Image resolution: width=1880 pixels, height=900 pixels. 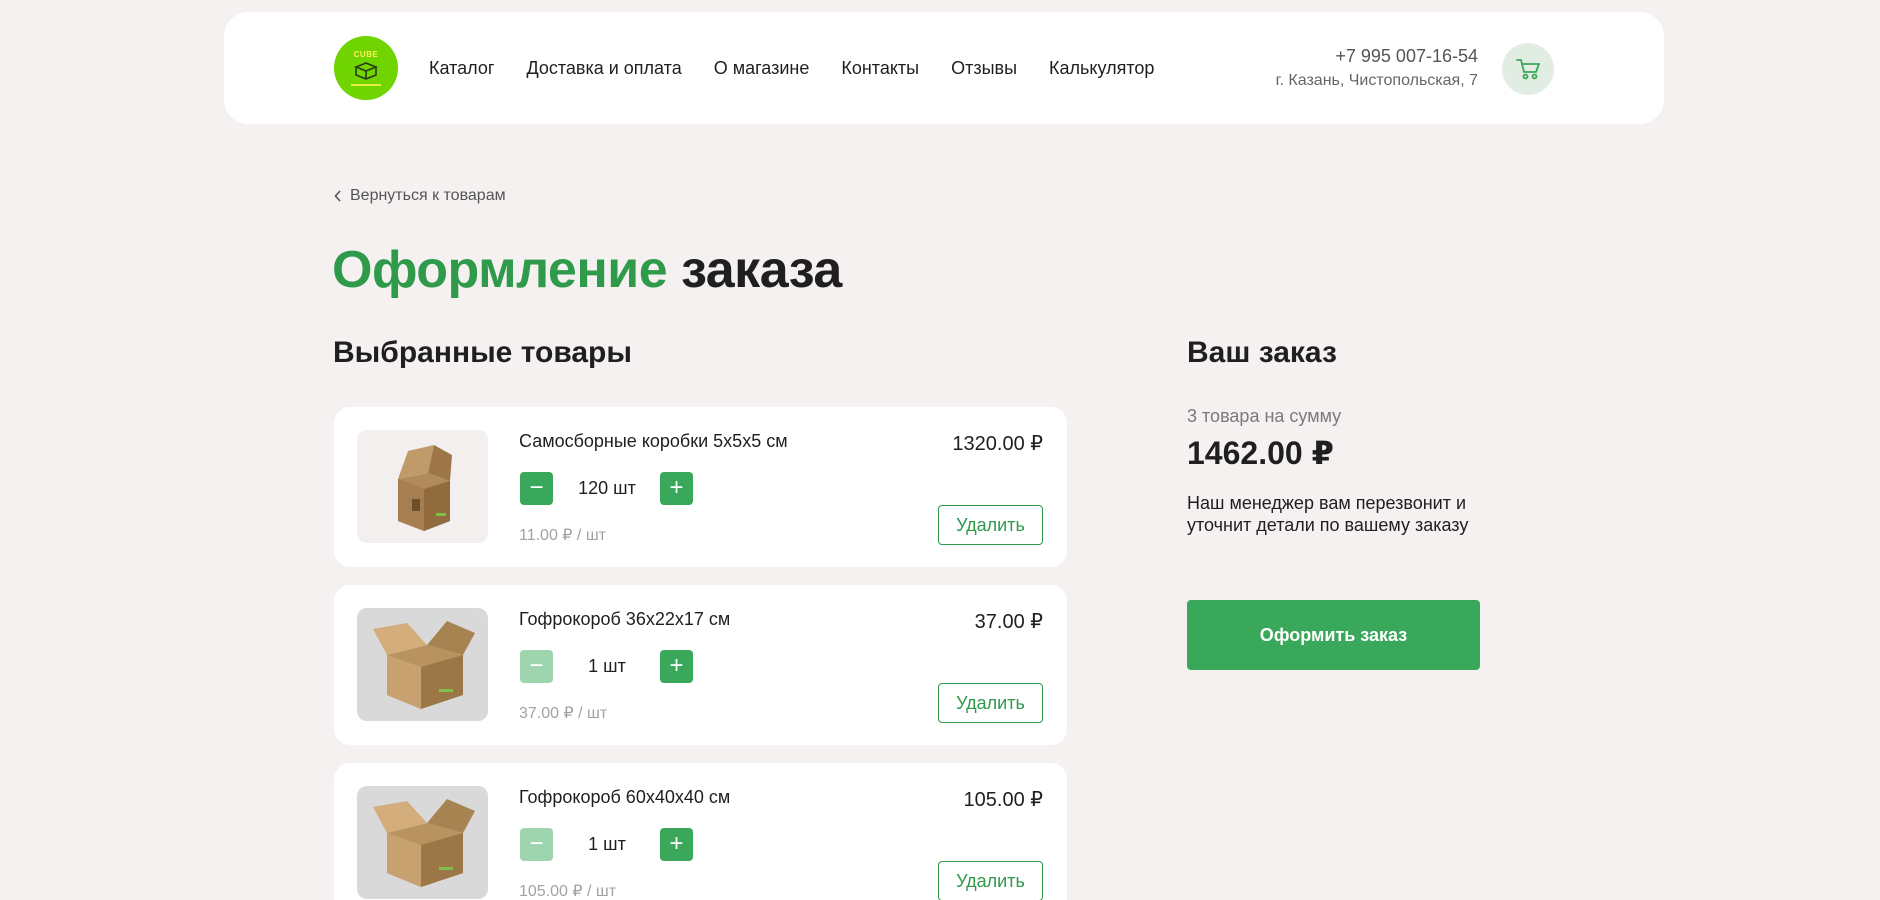 I want to click on item-name: Самосборные коробки 5х5х5 см, so click(x=653, y=441).